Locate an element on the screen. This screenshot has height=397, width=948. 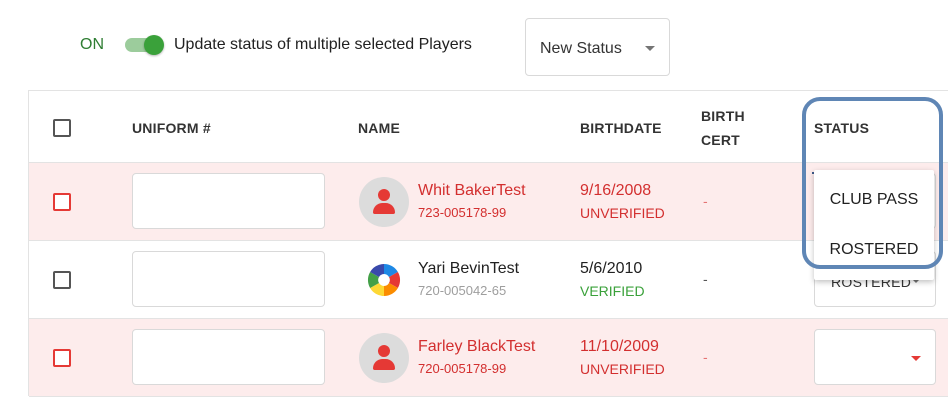
toggle-state-label: ON is located at coordinates (92, 44).